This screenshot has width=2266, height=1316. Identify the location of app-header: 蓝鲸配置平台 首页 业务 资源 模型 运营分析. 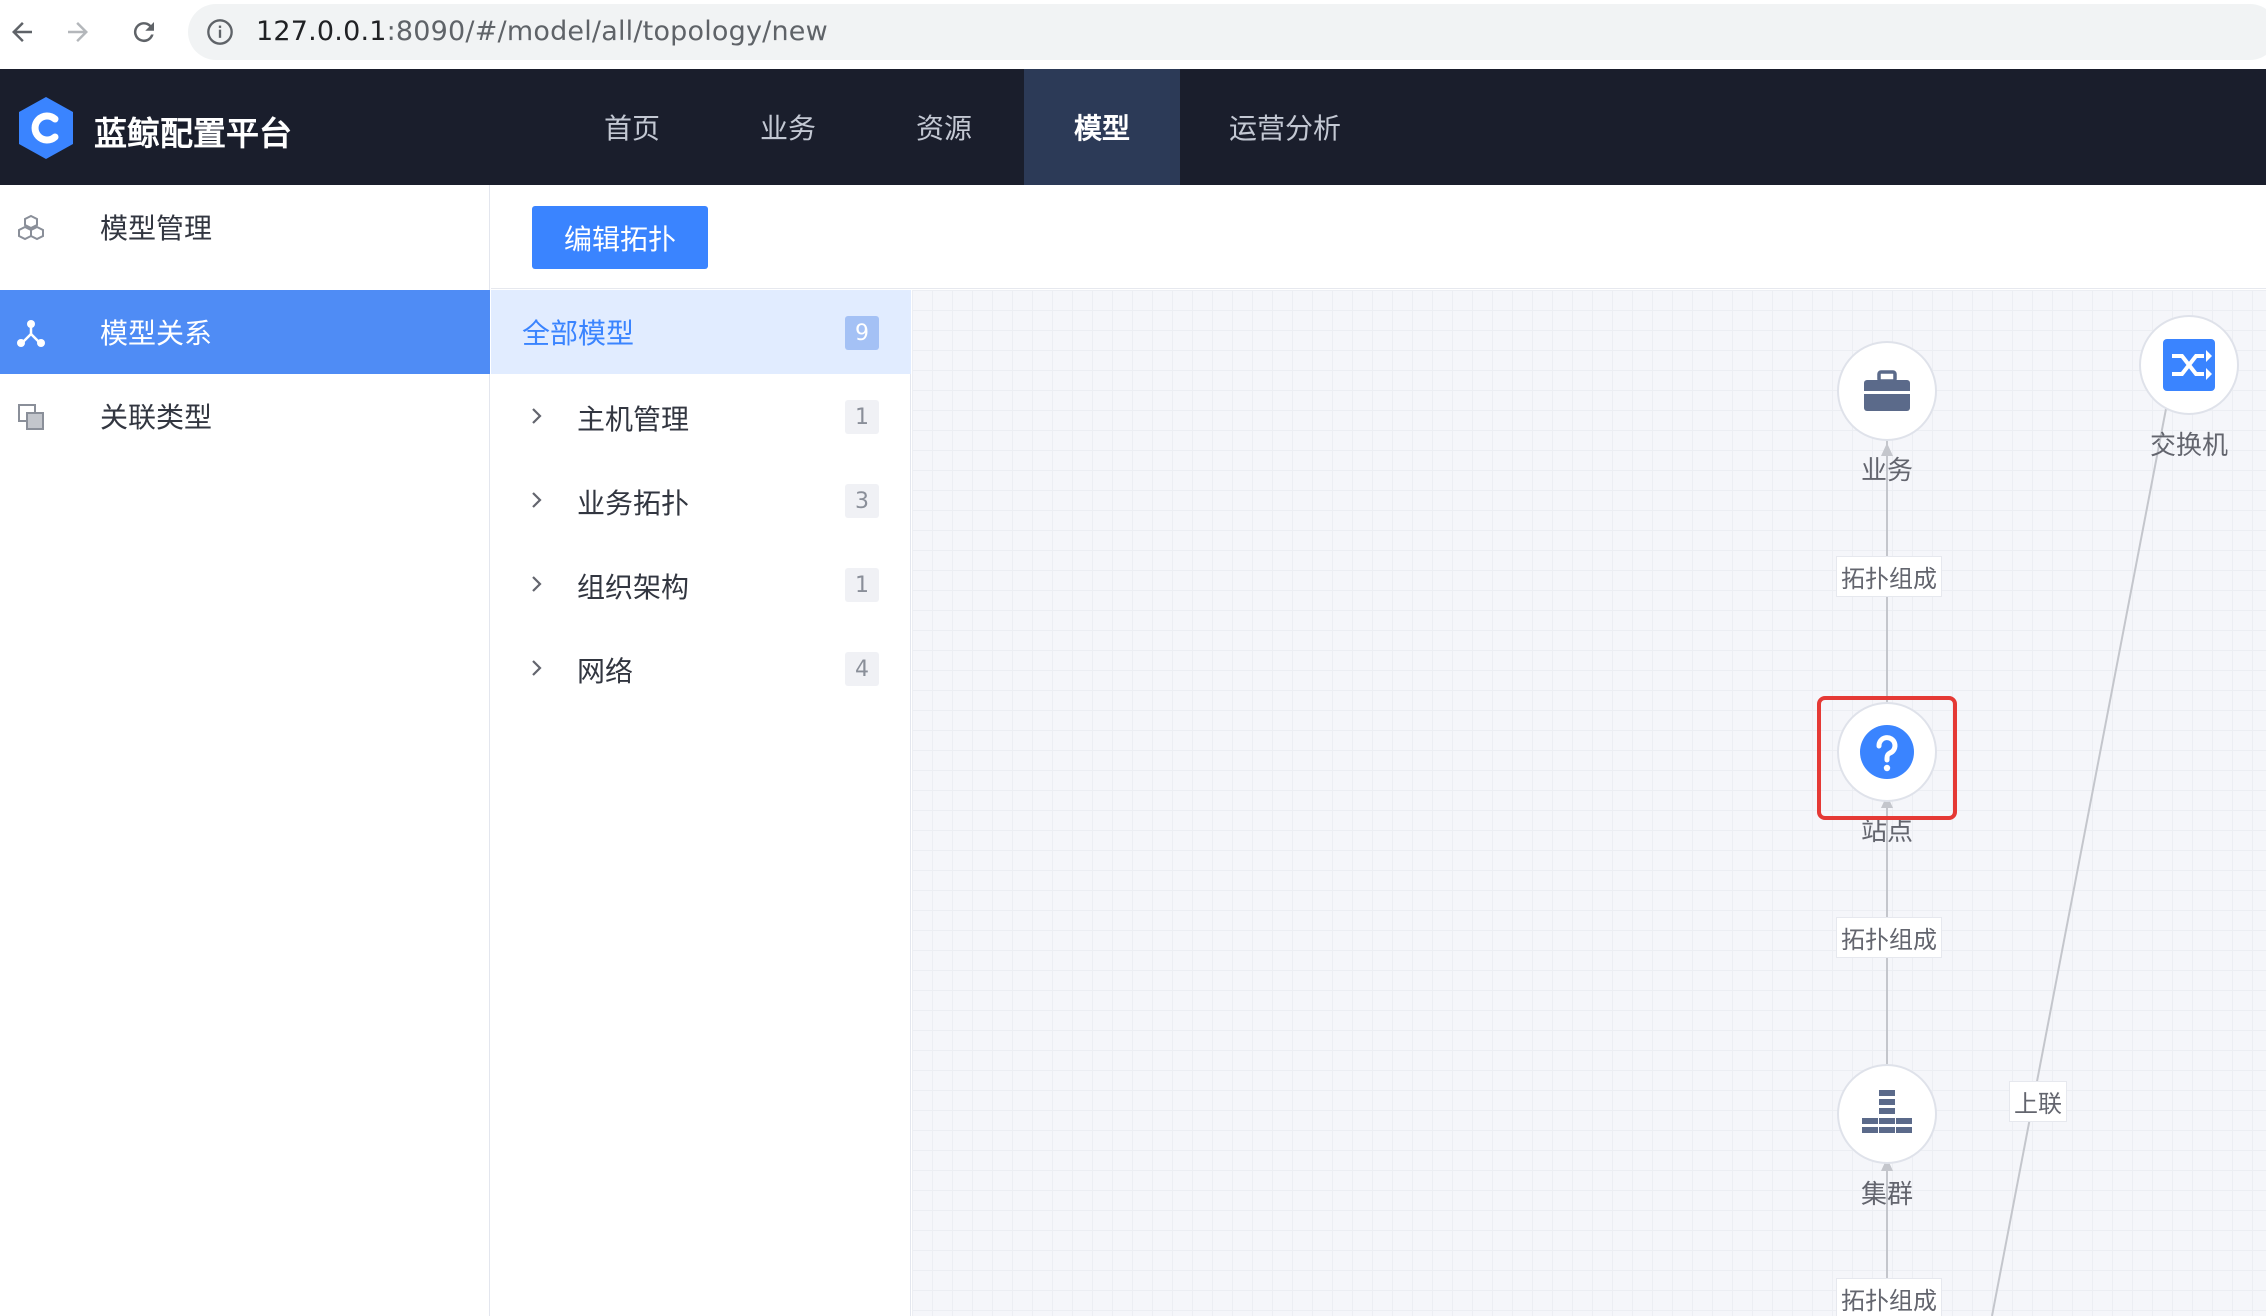
(1133, 127).